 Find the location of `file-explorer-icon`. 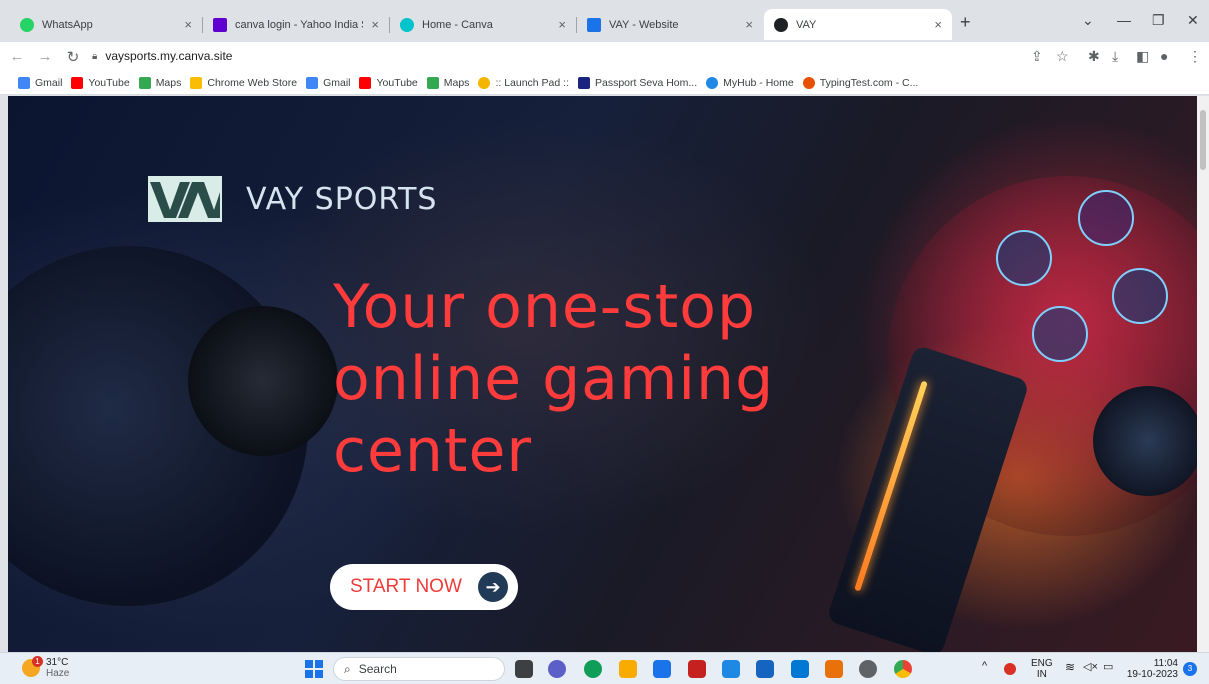

file-explorer-icon is located at coordinates (628, 669).